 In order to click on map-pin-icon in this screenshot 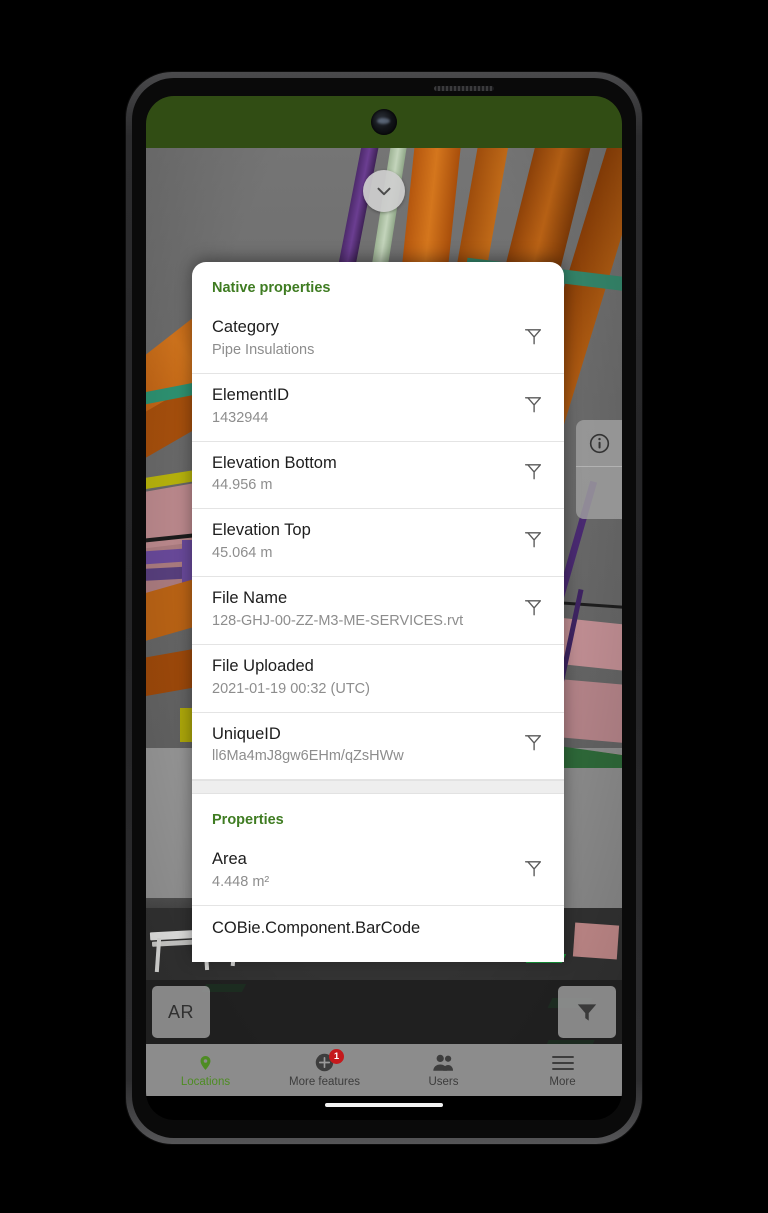, I will do `click(205, 1062)`.